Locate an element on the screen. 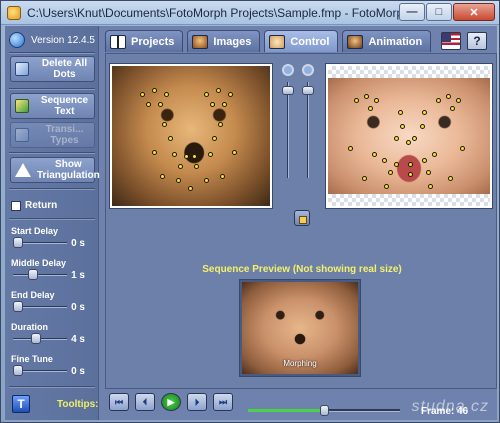  globe-icon is located at coordinates (17, 40).